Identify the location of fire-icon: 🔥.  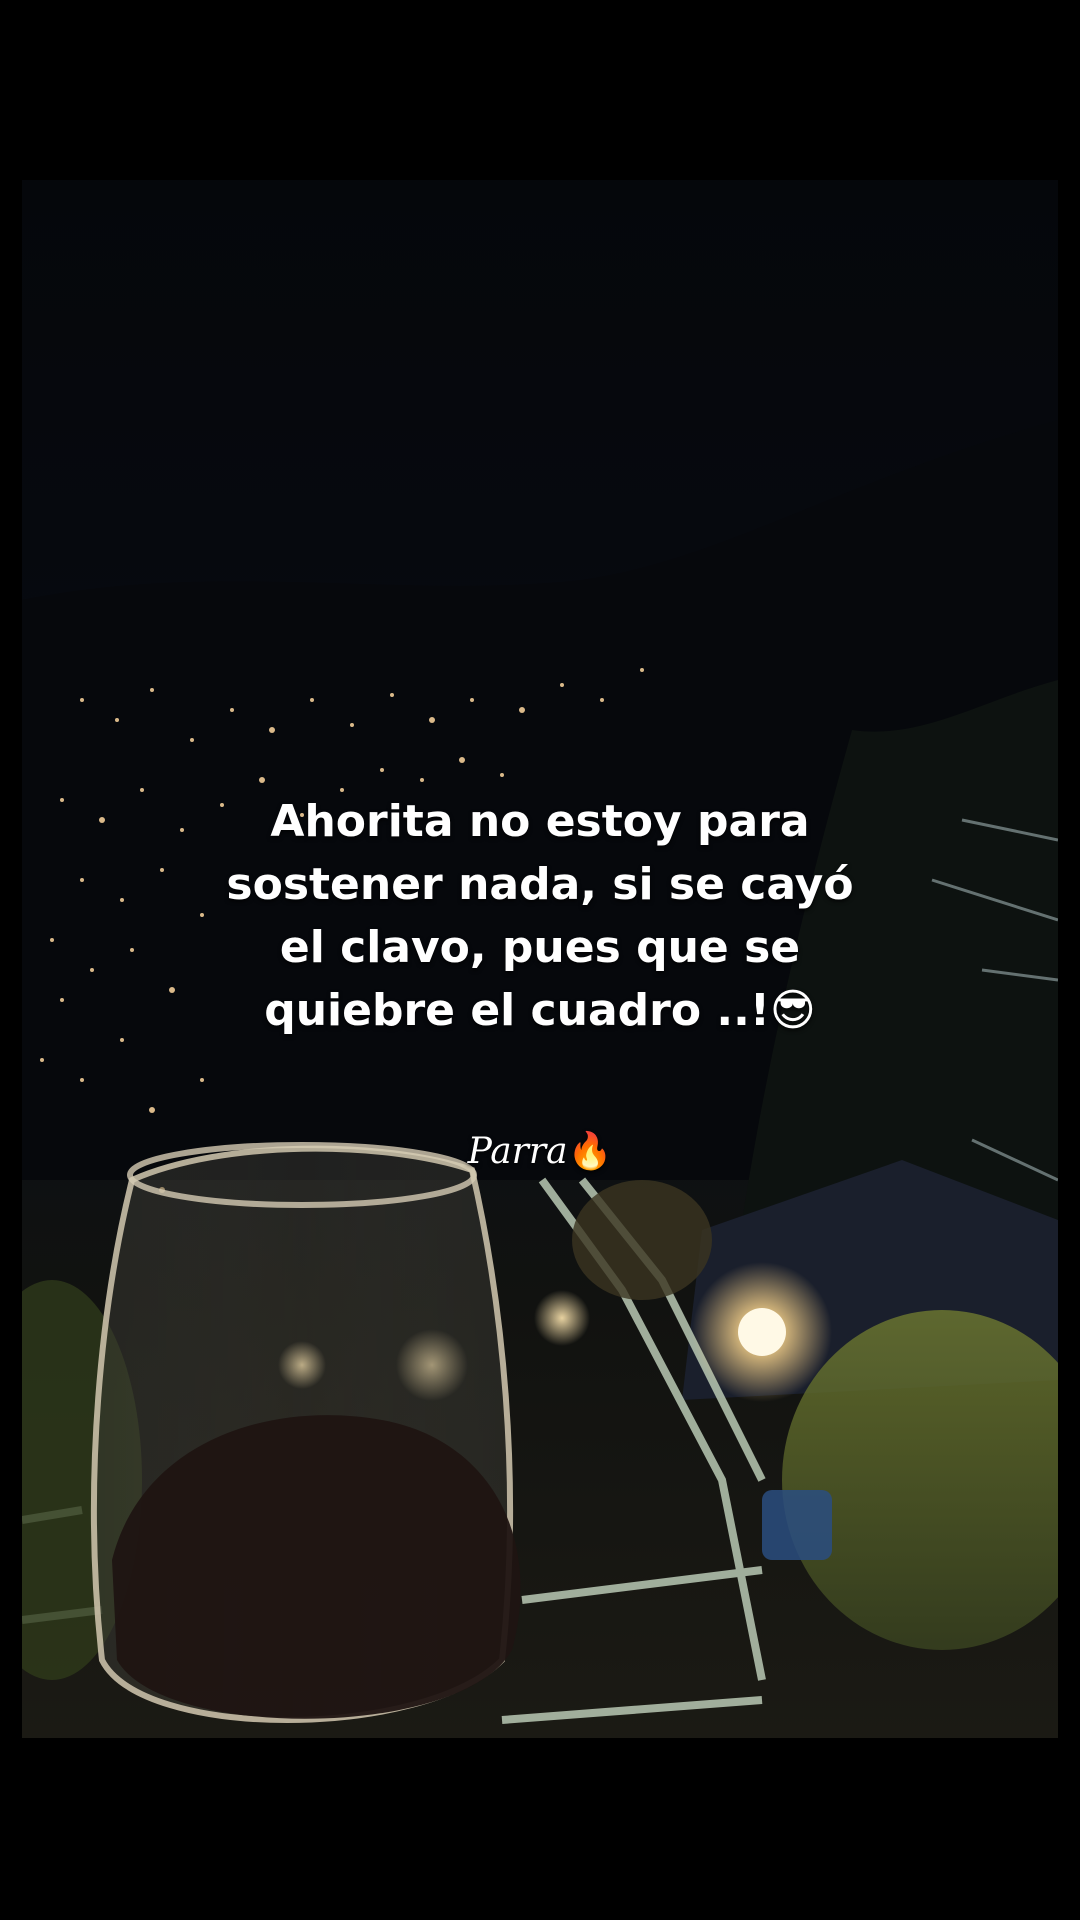
(590, 1151).